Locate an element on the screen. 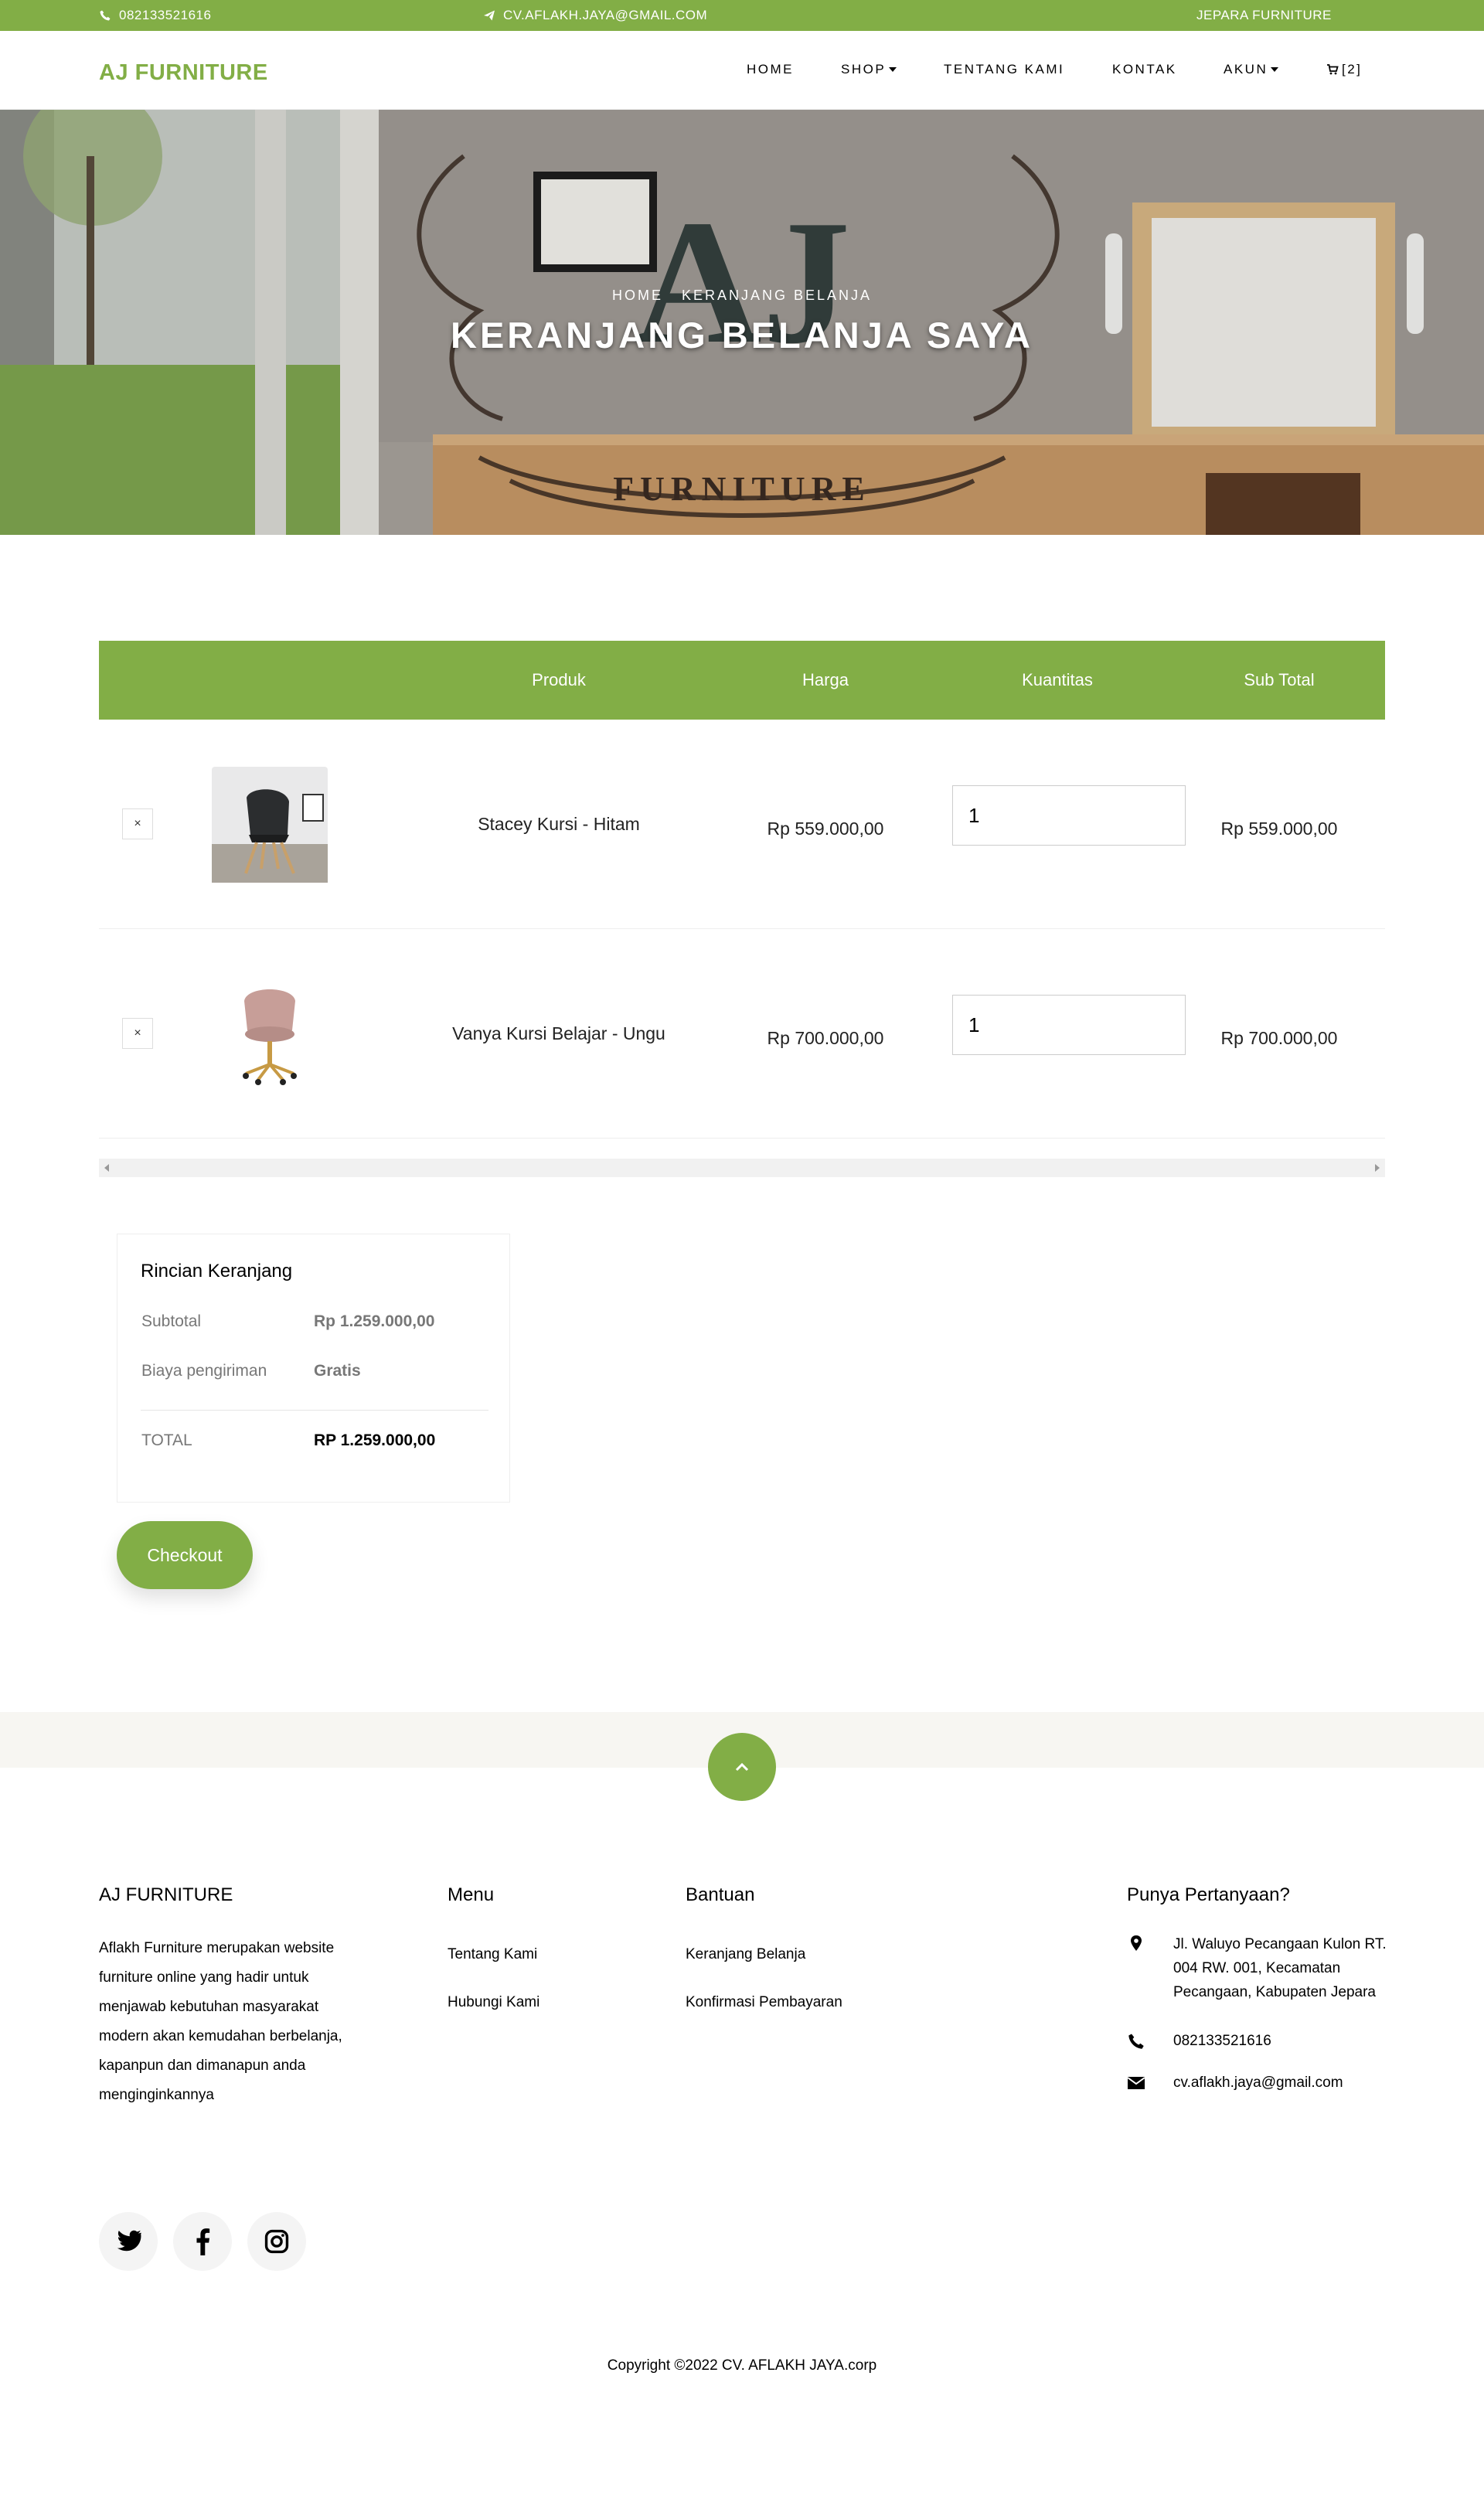  product-name: Vanya Kursi Belajar - Ungu is located at coordinates (558, 1033).